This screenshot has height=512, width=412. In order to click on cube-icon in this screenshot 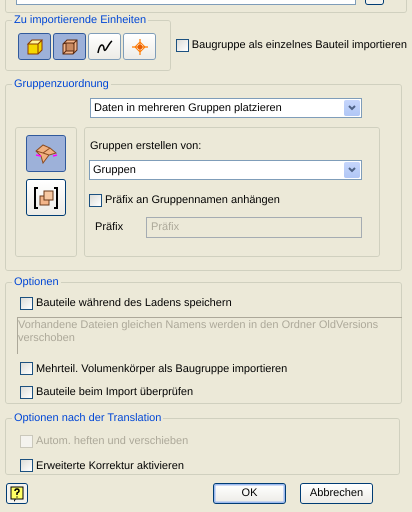, I will do `click(35, 47)`.